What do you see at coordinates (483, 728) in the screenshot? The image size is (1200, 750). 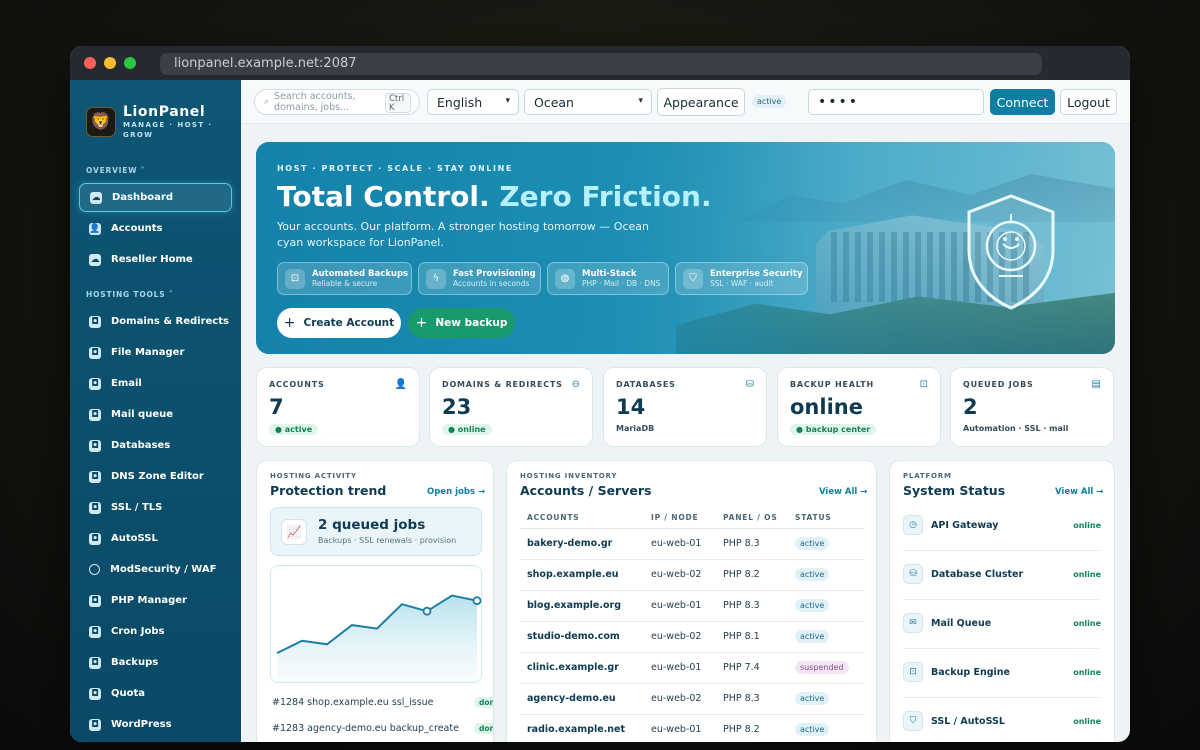 I see `job-status-badge: done` at bounding box center [483, 728].